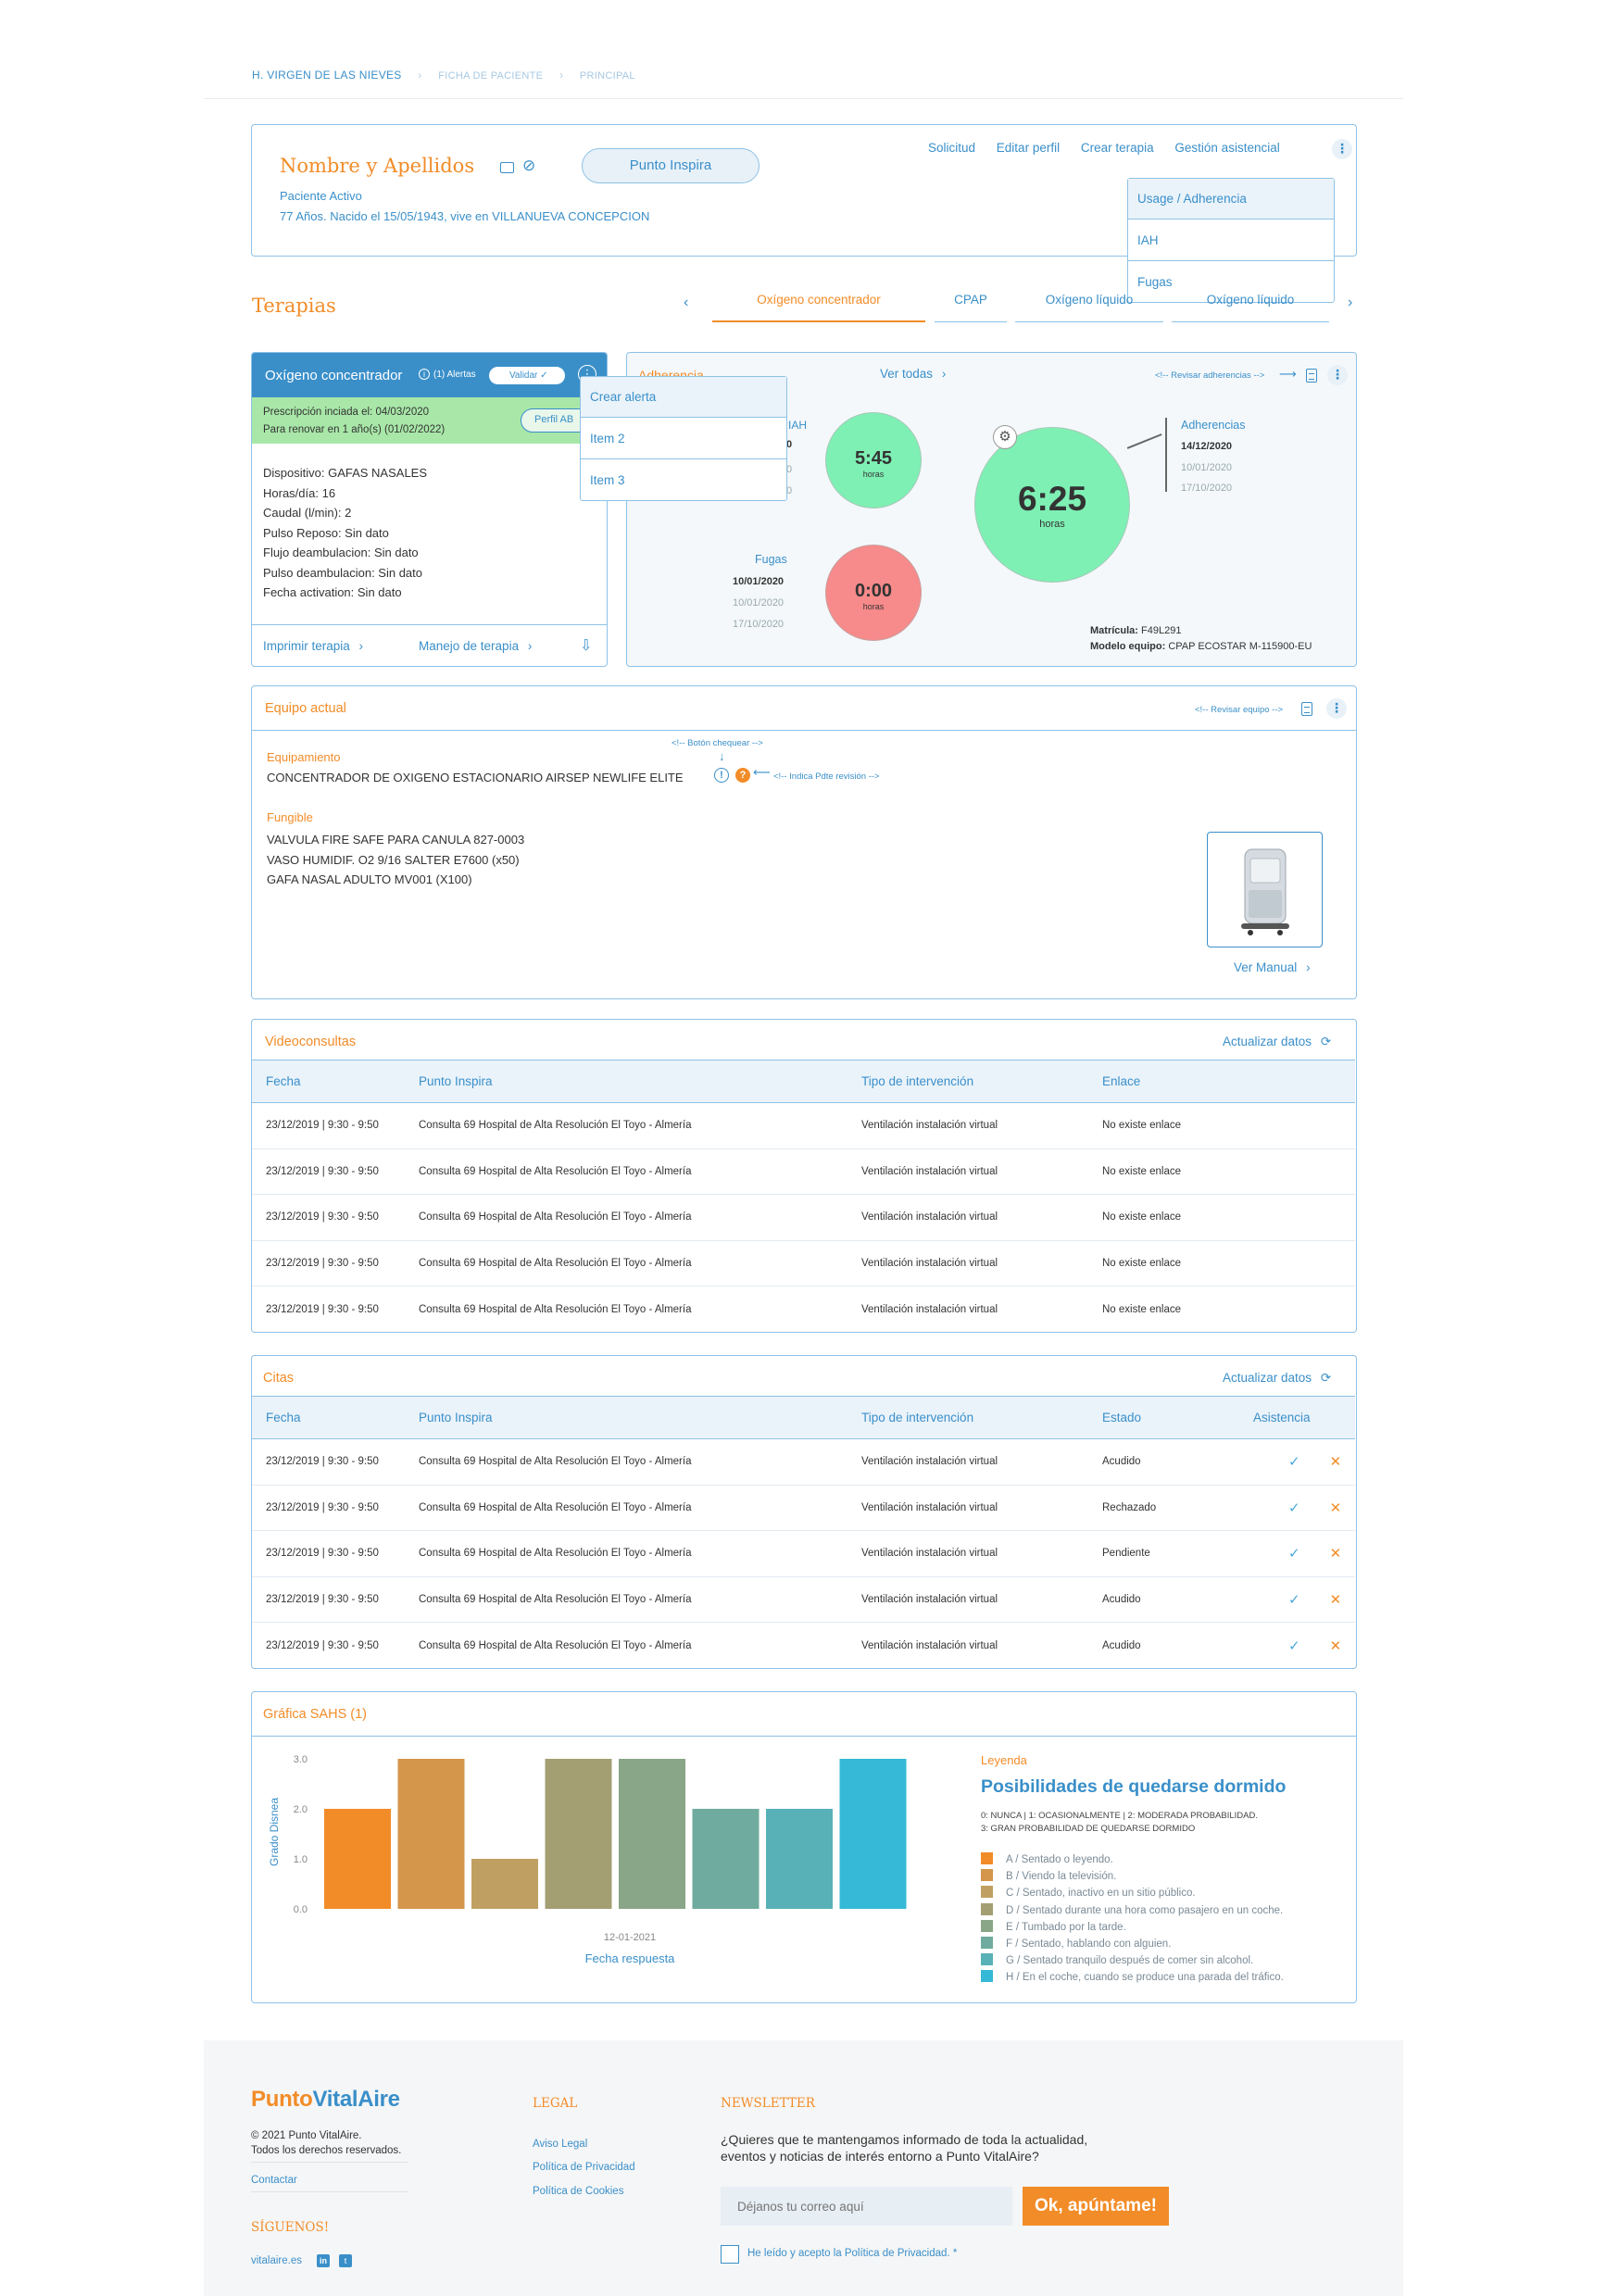 The height and width of the screenshot is (2296, 1607). What do you see at coordinates (490, 76) in the screenshot?
I see `breadcrumb-patient: FICHA DE PACIENTE` at bounding box center [490, 76].